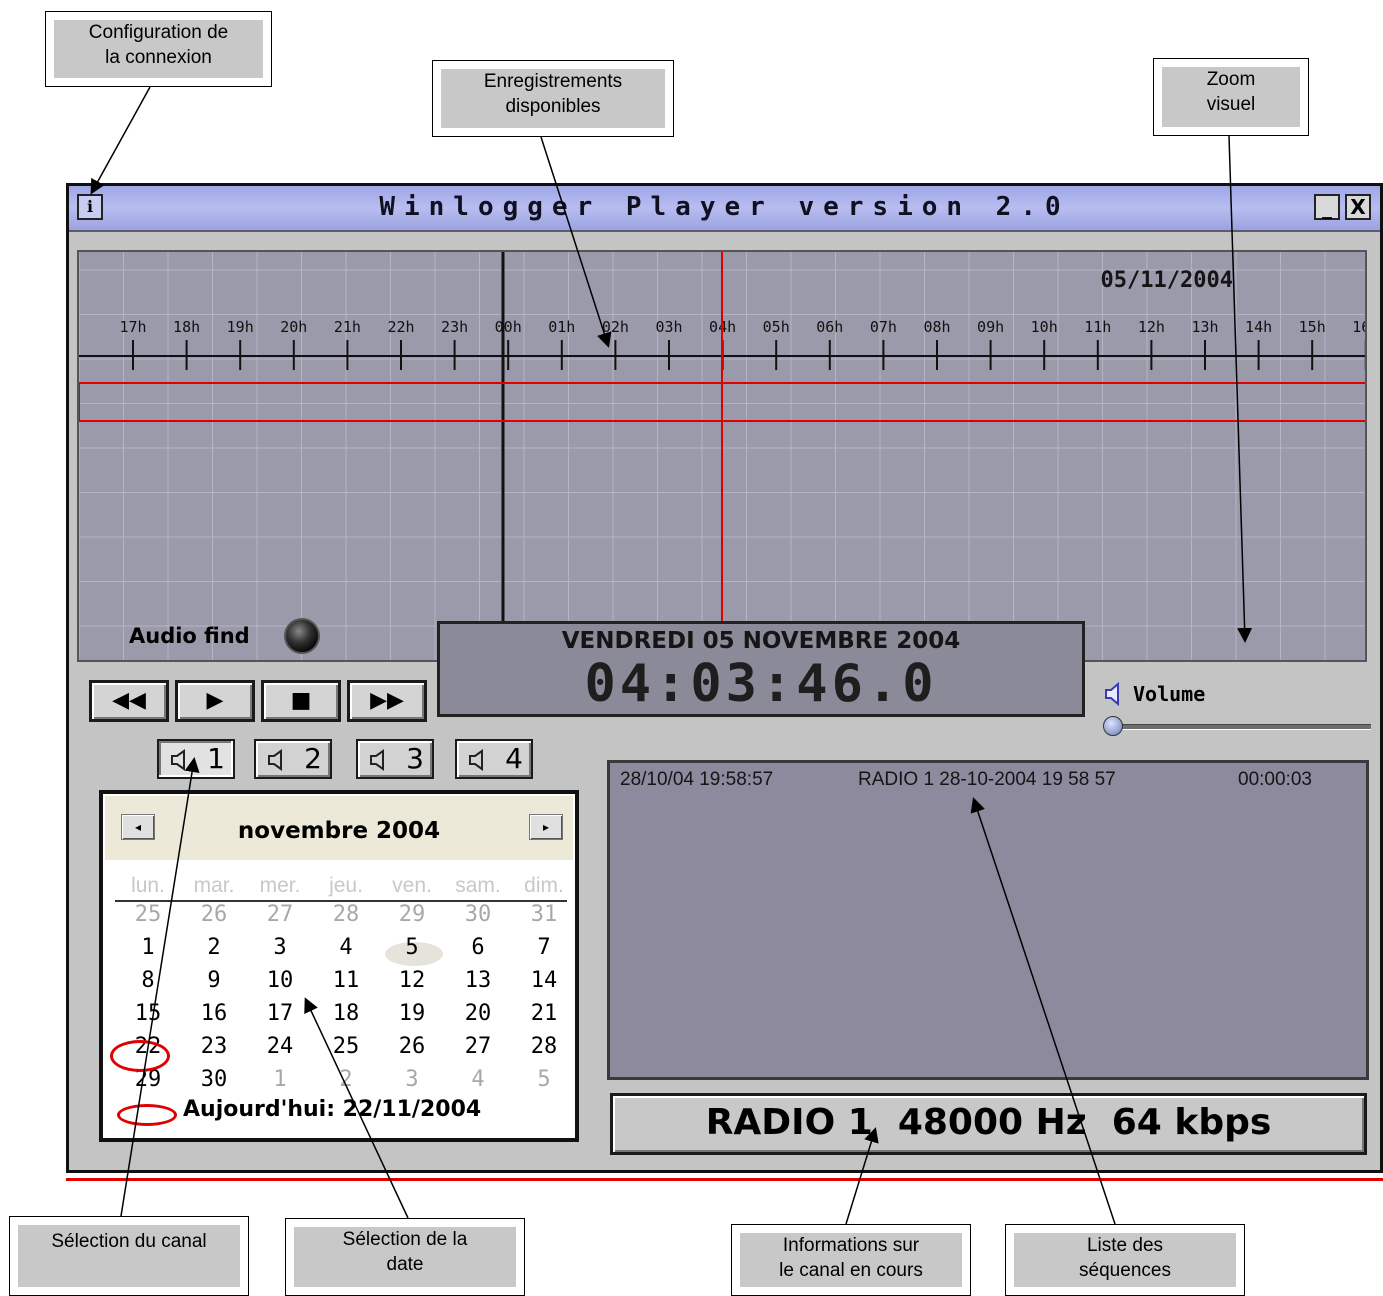 The height and width of the screenshot is (1296, 1383). What do you see at coordinates (478, 1013) in the screenshot?
I see `calendar-day: 20` at bounding box center [478, 1013].